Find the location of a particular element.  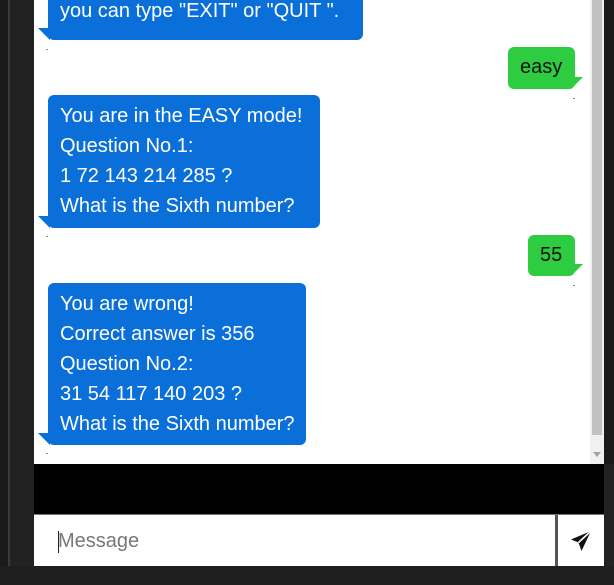

message-line: Correct answer is 356 is located at coordinates (157, 334).